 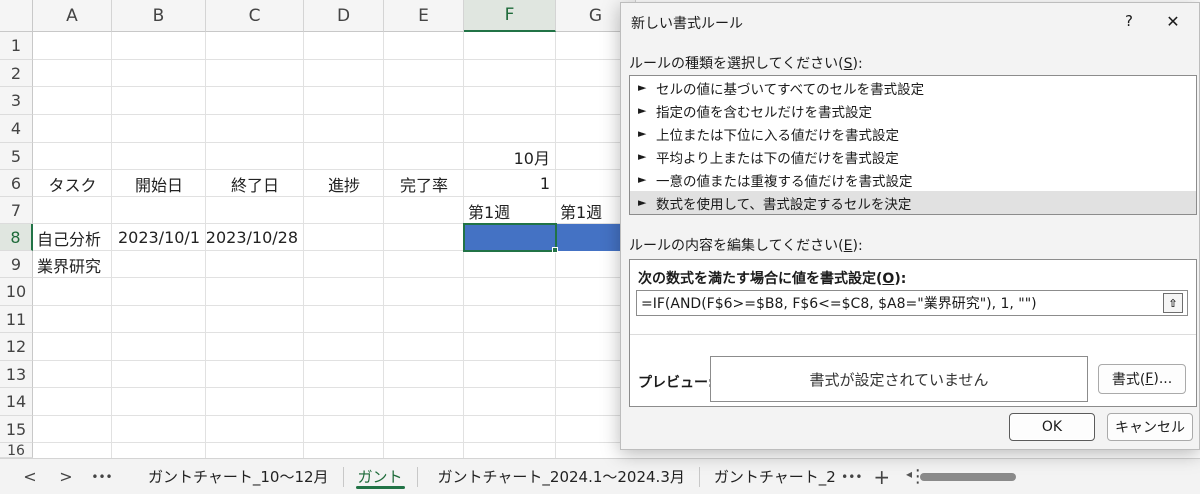 What do you see at coordinates (16, 347) in the screenshot?
I see `row-header-12: 12` at bounding box center [16, 347].